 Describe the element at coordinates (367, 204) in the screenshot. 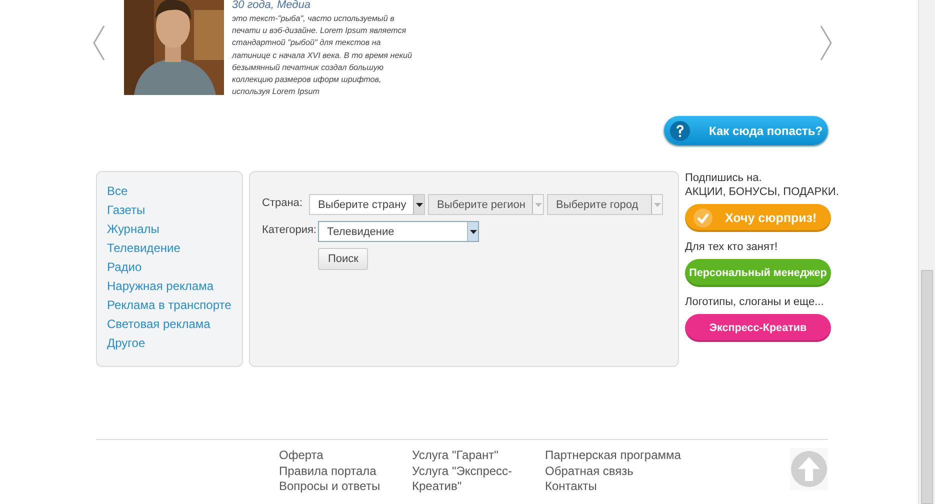

I see `dropdown: Выберите страну` at that location.